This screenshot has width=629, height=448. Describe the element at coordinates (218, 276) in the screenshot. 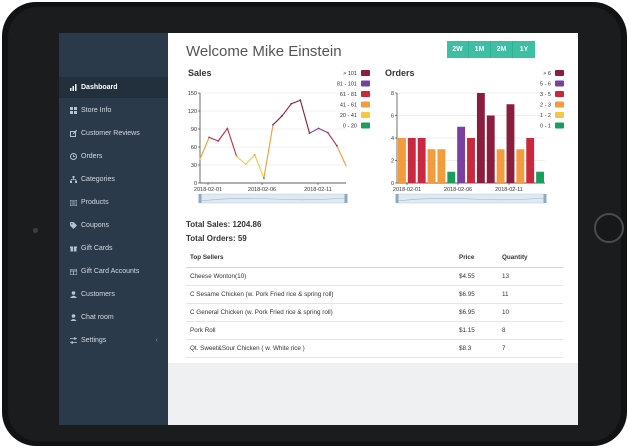

I see `item-name: Cheese Wonton(10)` at that location.